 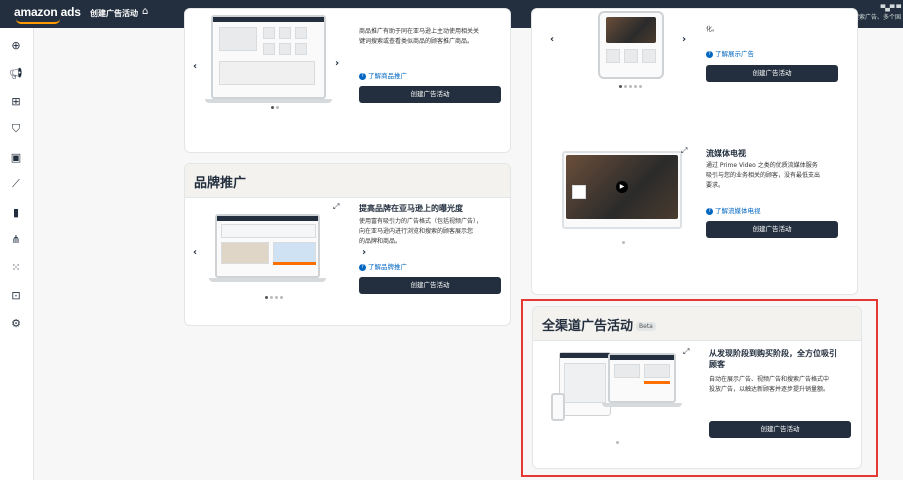 What do you see at coordinates (383, 75) in the screenshot?
I see `learn-product-ads-link: ? 了解商品推广` at bounding box center [383, 75].